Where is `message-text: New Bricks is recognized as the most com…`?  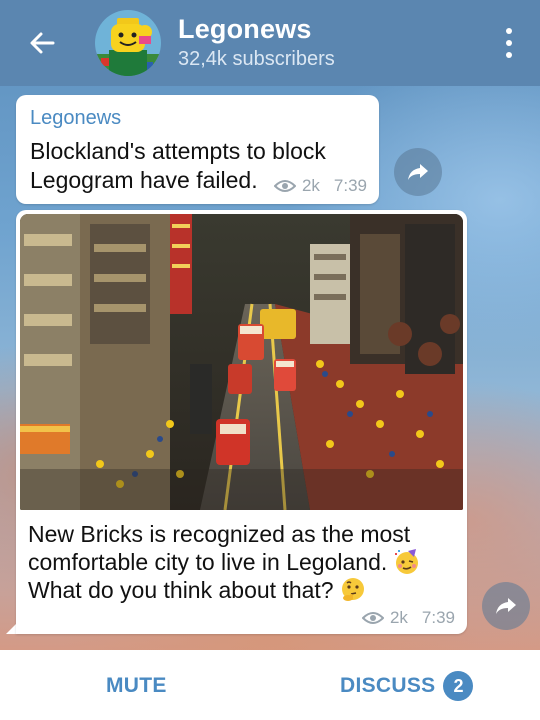
message-text: New Bricks is recognized as the most com… is located at coordinates (243, 562).